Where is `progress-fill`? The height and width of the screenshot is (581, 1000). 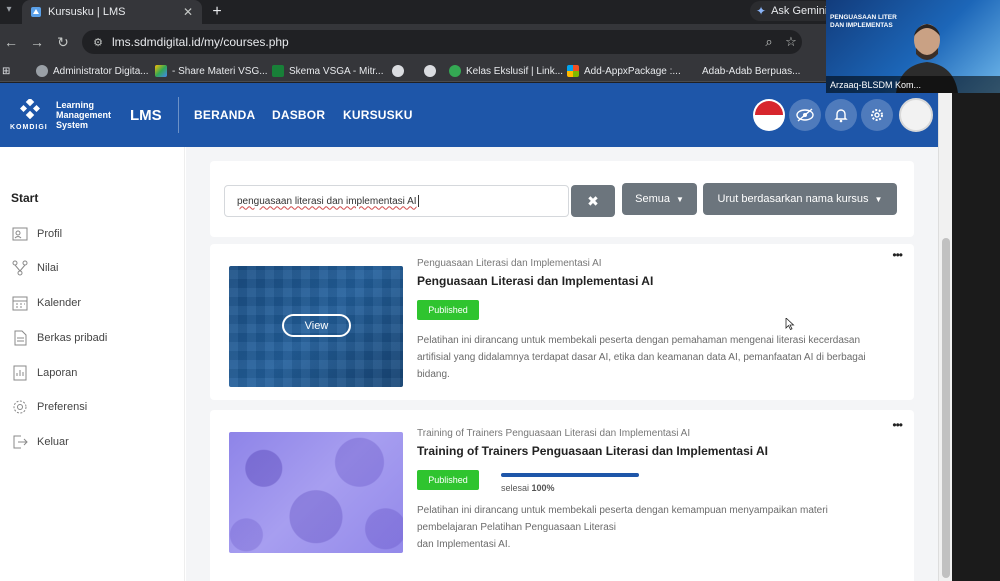 progress-fill is located at coordinates (570, 475).